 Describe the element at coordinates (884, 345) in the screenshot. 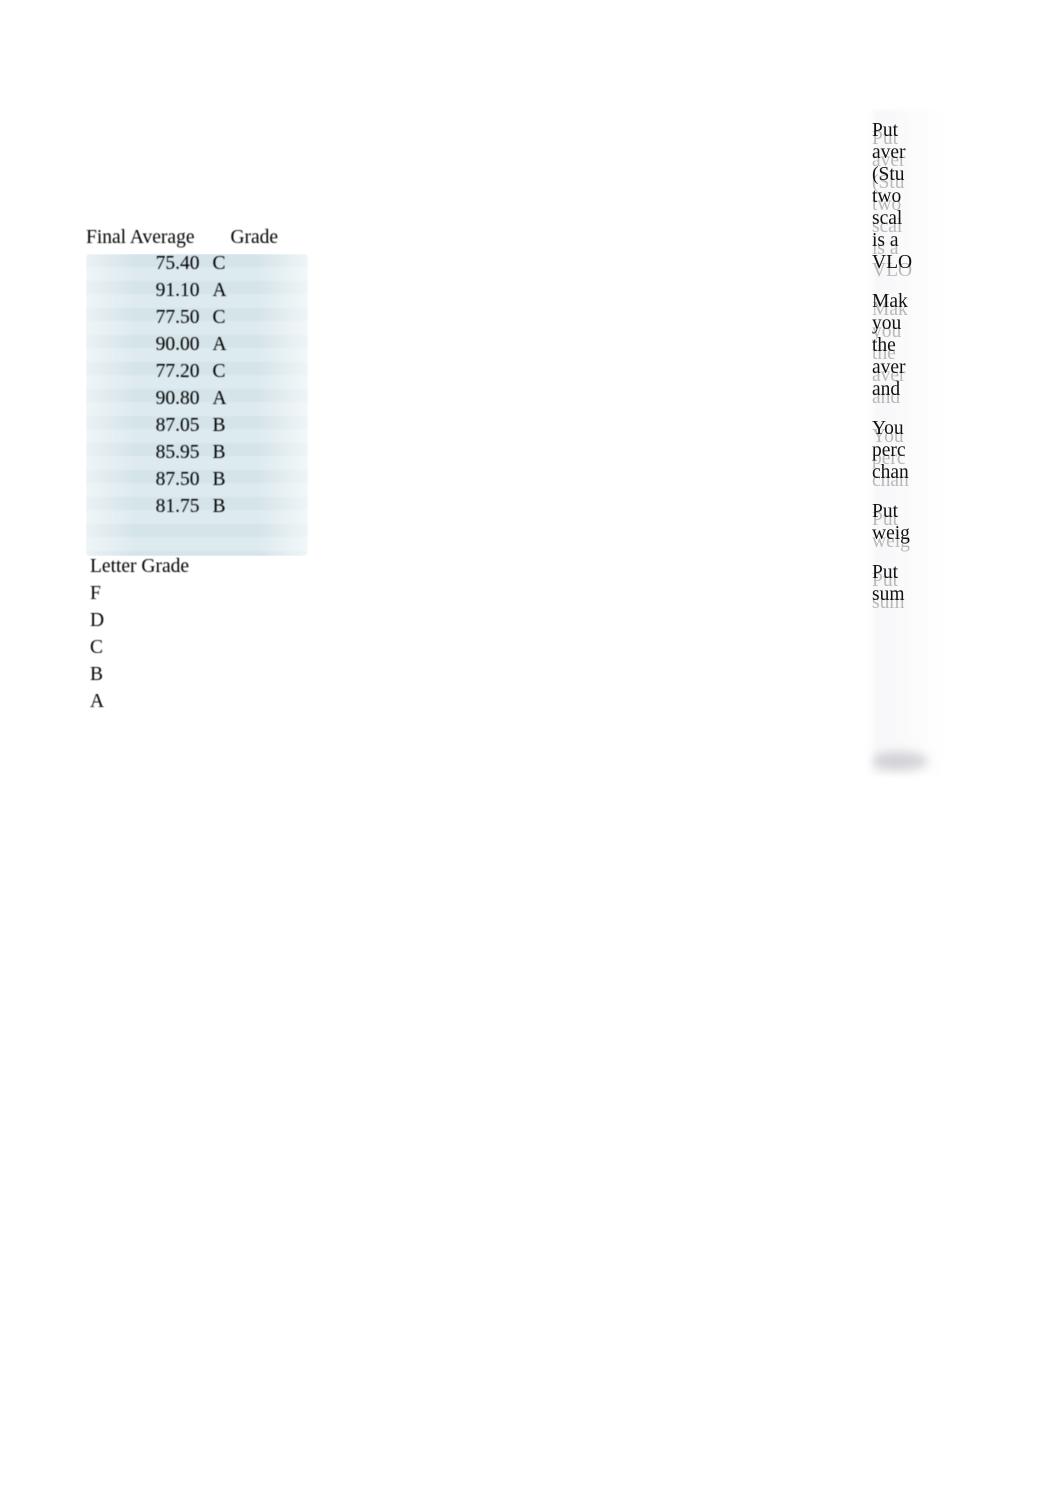

I see `instruction-note-line-text: the` at that location.